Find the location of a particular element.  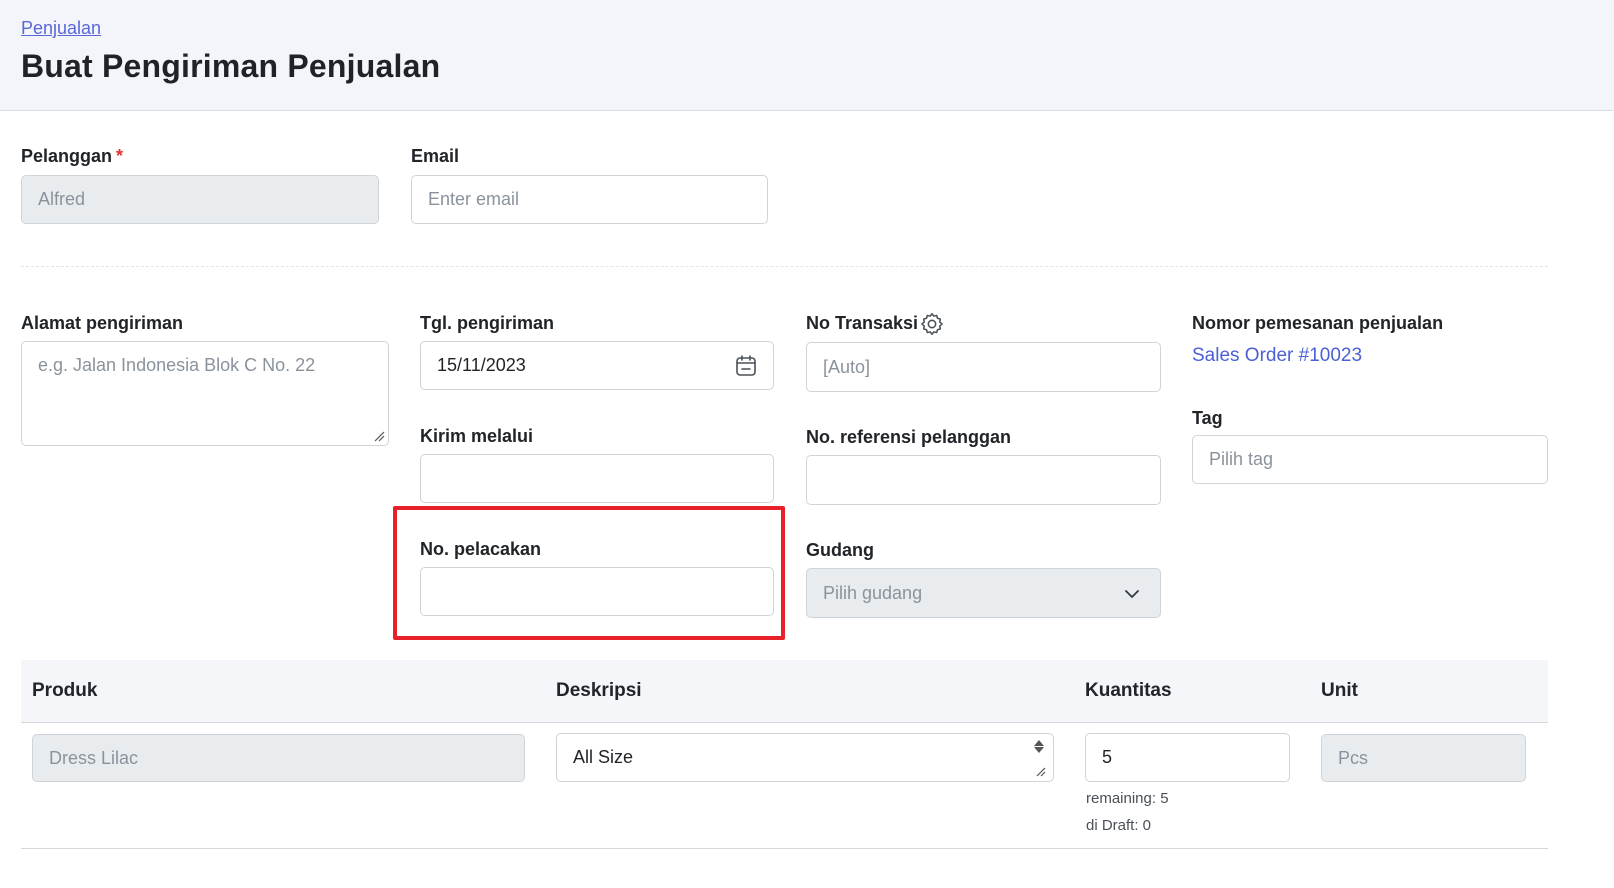

quantity-field: 5 is located at coordinates (1187, 757).